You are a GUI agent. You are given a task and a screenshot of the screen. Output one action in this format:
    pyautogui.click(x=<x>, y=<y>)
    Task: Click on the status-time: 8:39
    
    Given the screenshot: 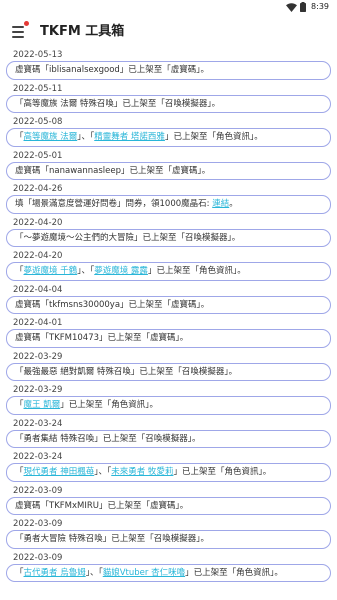 What is the action you would take?
    pyautogui.click(x=320, y=6)
    